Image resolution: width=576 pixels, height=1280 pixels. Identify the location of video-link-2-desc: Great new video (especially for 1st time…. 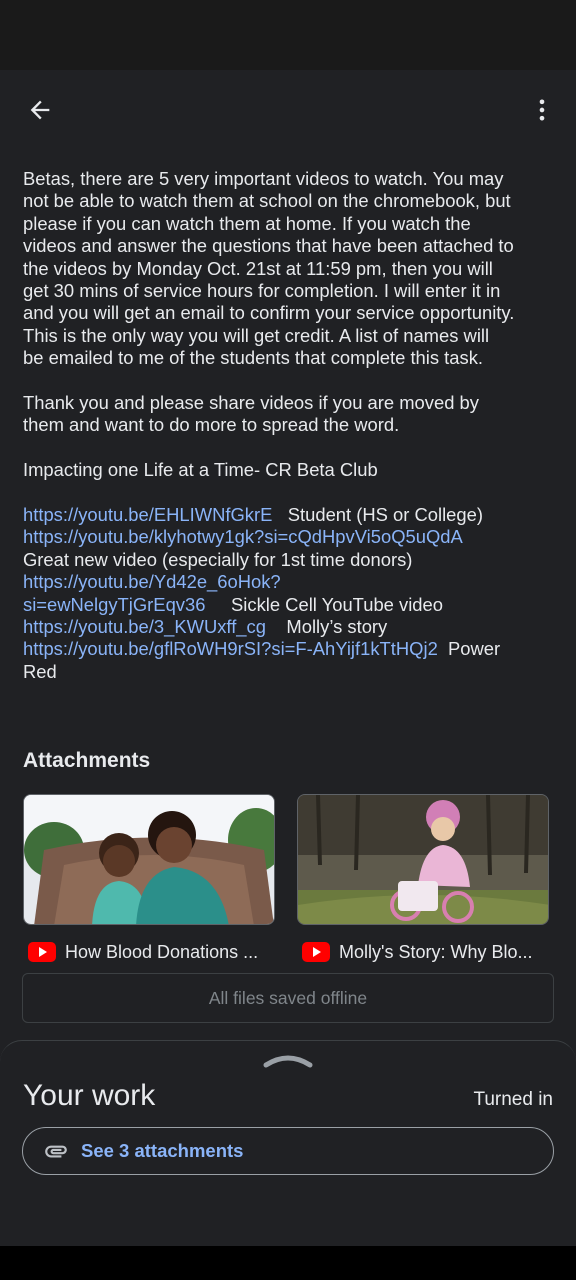
(218, 559).